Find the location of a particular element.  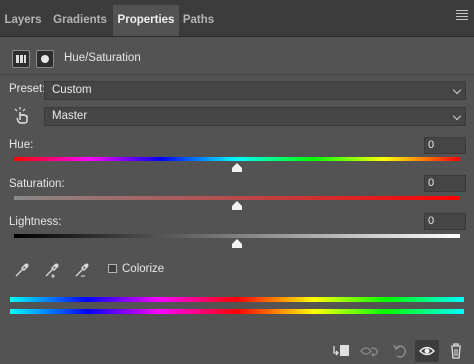

saturation-label: Saturation: is located at coordinates (37, 184).